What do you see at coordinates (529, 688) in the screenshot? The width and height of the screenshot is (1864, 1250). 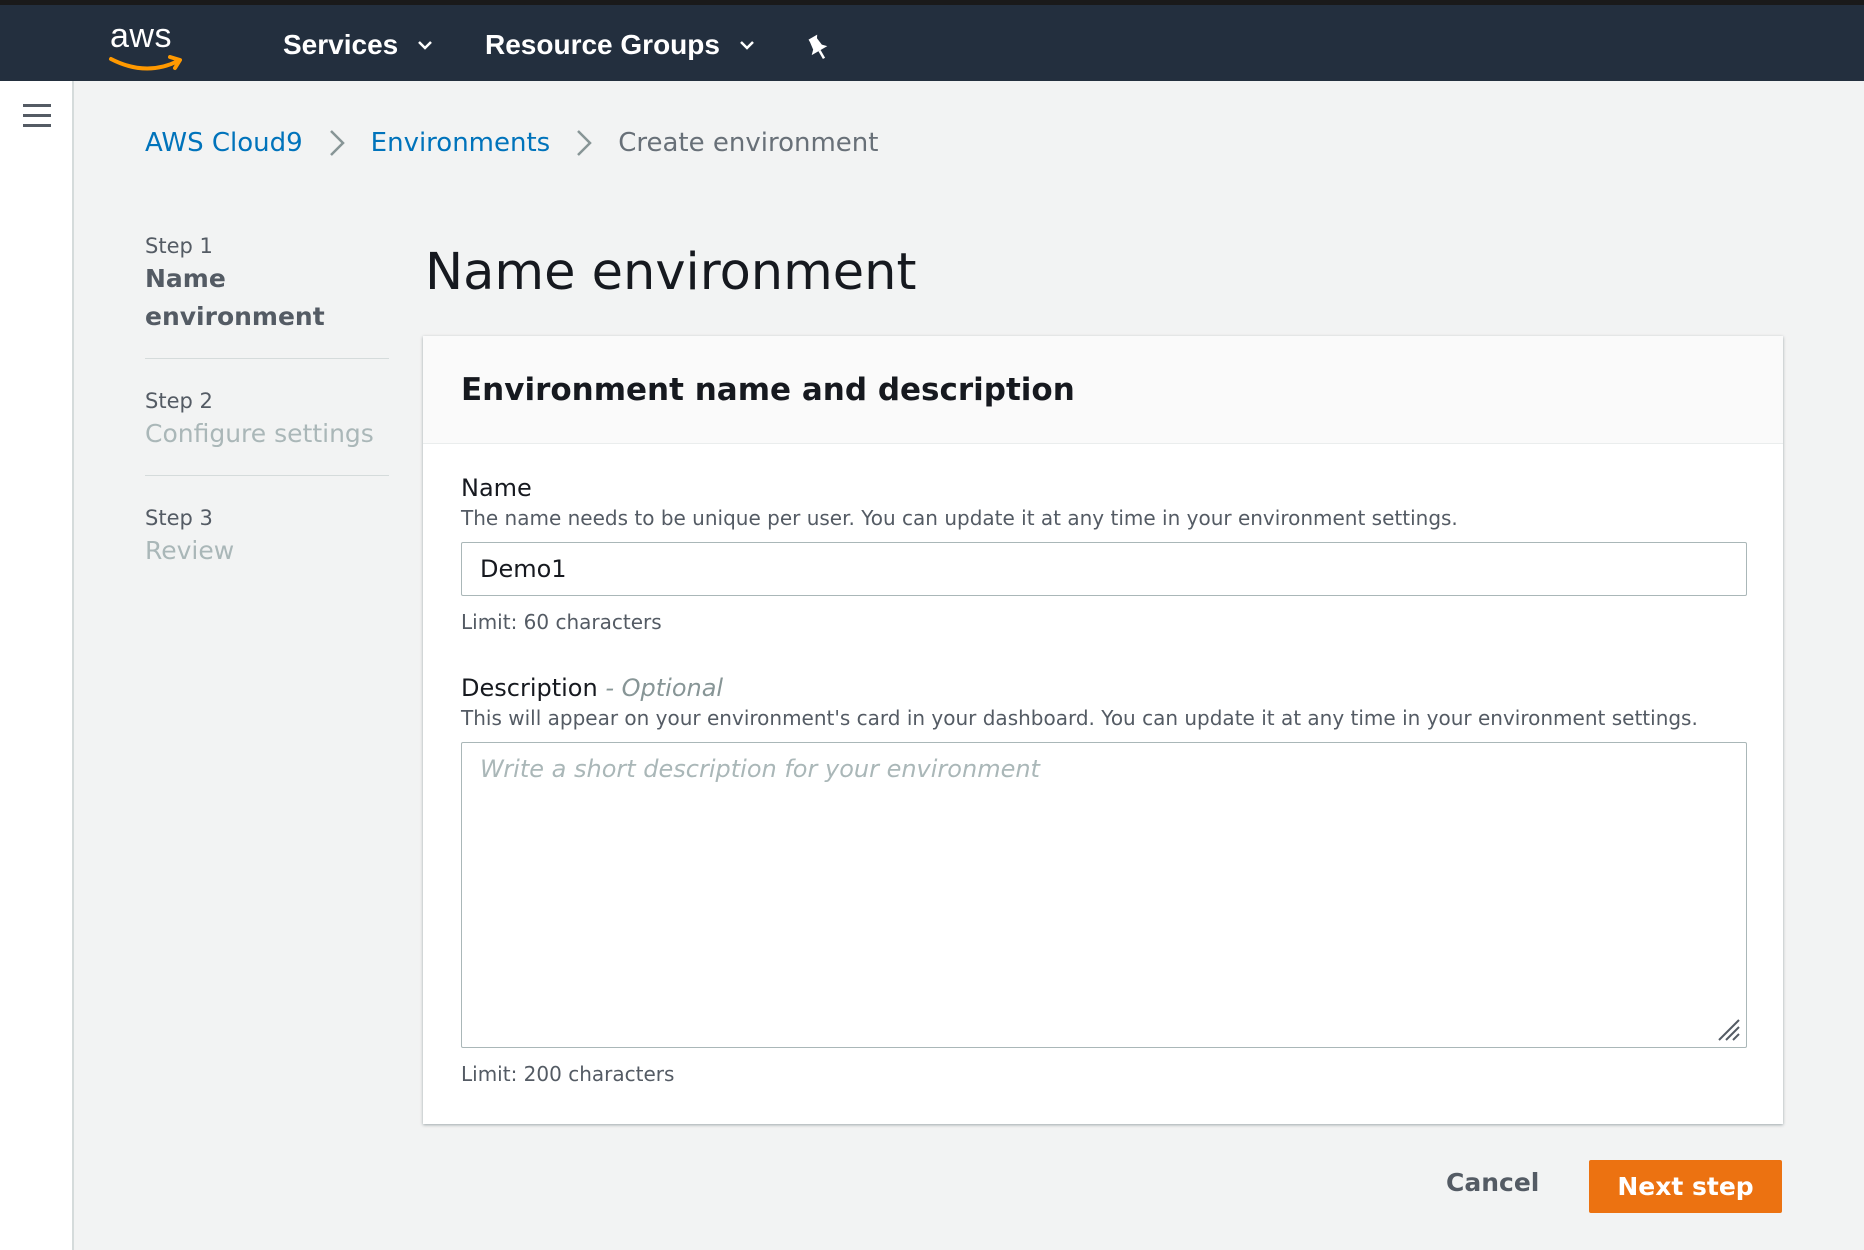 I see `description-label: Description` at bounding box center [529, 688].